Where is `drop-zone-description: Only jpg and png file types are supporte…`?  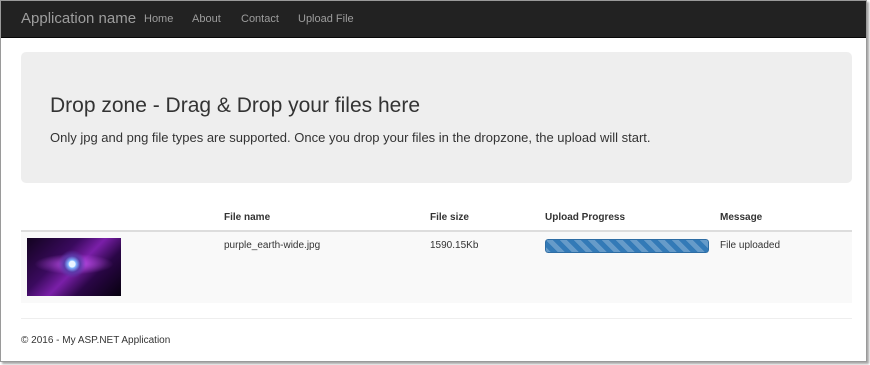
drop-zone-description: Only jpg and png file types are supporte… is located at coordinates (350, 137).